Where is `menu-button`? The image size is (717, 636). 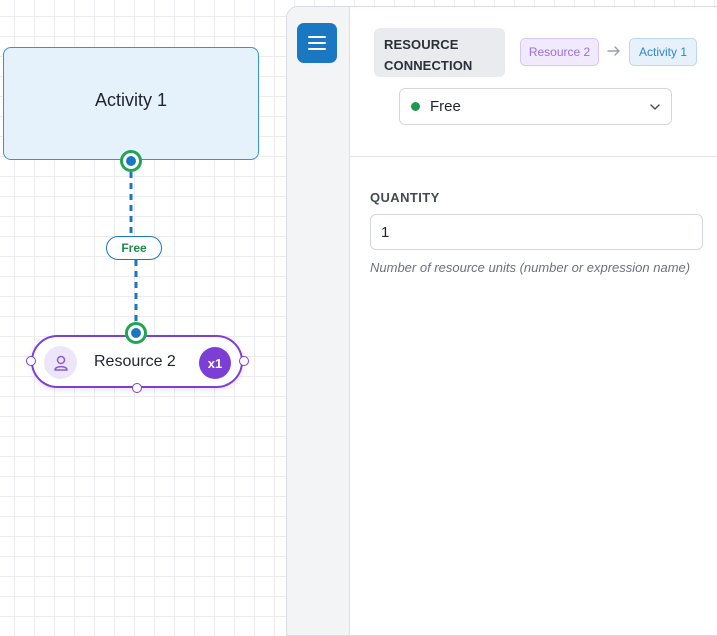
menu-button is located at coordinates (317, 43).